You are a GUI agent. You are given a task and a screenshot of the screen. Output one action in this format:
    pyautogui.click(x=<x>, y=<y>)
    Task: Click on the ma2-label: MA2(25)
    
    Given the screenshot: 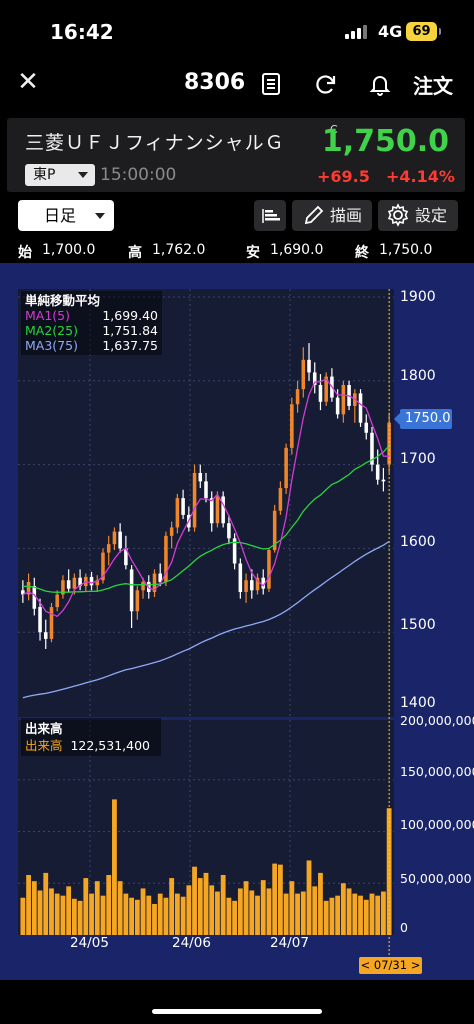 What is the action you would take?
    pyautogui.click(x=51, y=330)
    